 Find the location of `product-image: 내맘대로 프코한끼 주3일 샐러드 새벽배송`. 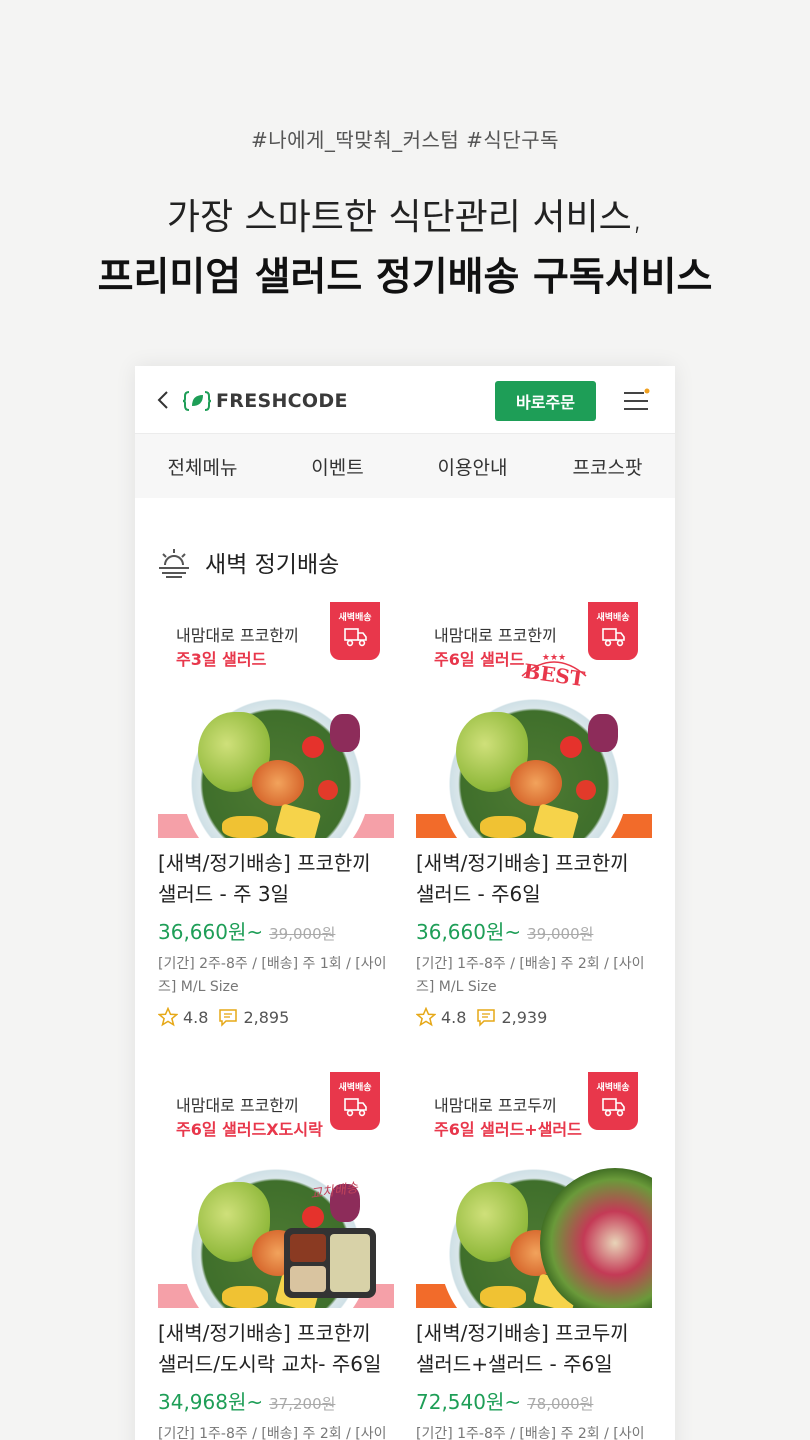

product-image: 내맘대로 프코한끼 주3일 샐러드 새벽배송 is located at coordinates (276, 720).